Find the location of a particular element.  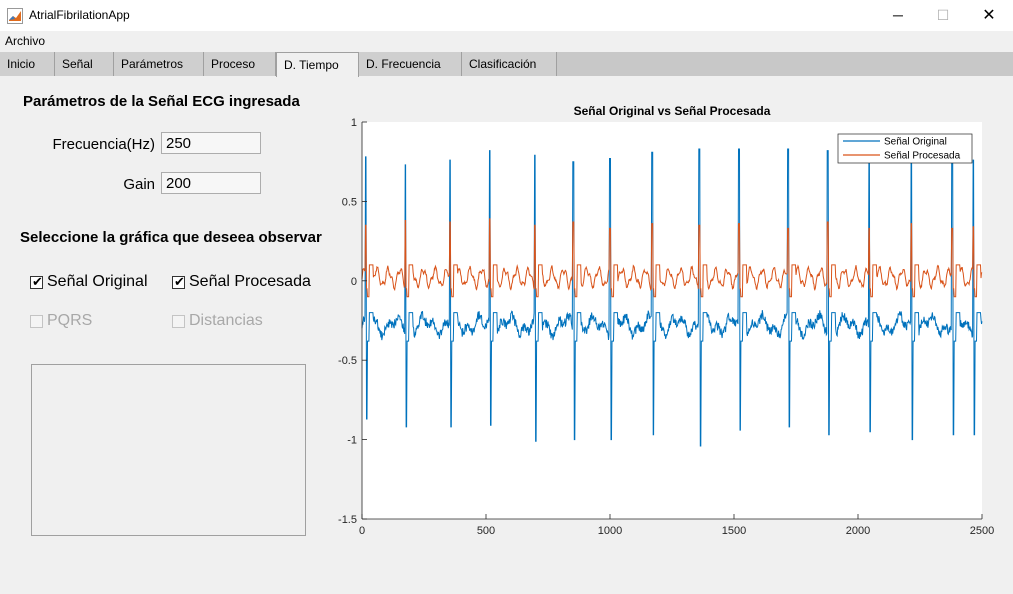

x-tick-label: 500 is located at coordinates (486, 531).